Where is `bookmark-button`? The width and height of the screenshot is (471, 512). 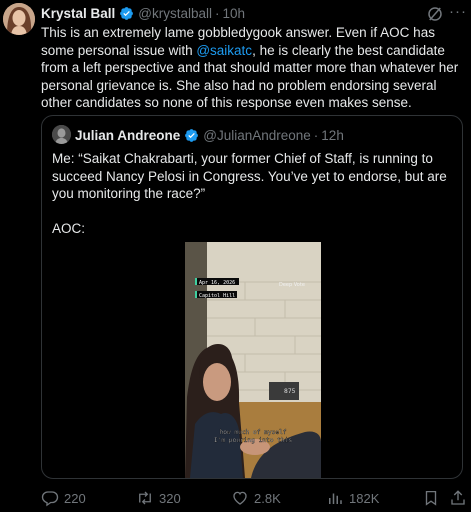 bookmark-button is located at coordinates (431, 498).